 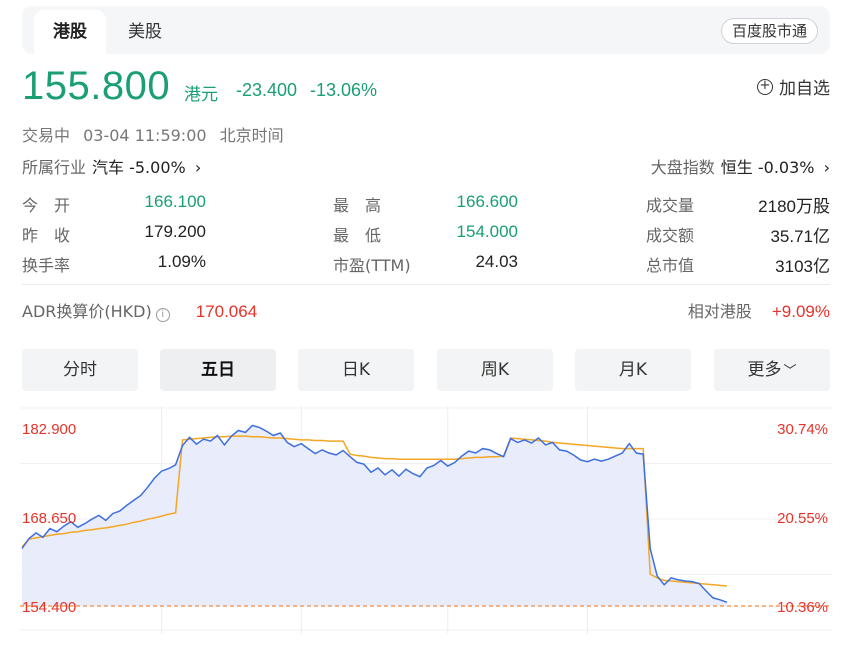 I want to click on stat-turnover-rate: 换手率 1.09%, so click(x=114, y=263).